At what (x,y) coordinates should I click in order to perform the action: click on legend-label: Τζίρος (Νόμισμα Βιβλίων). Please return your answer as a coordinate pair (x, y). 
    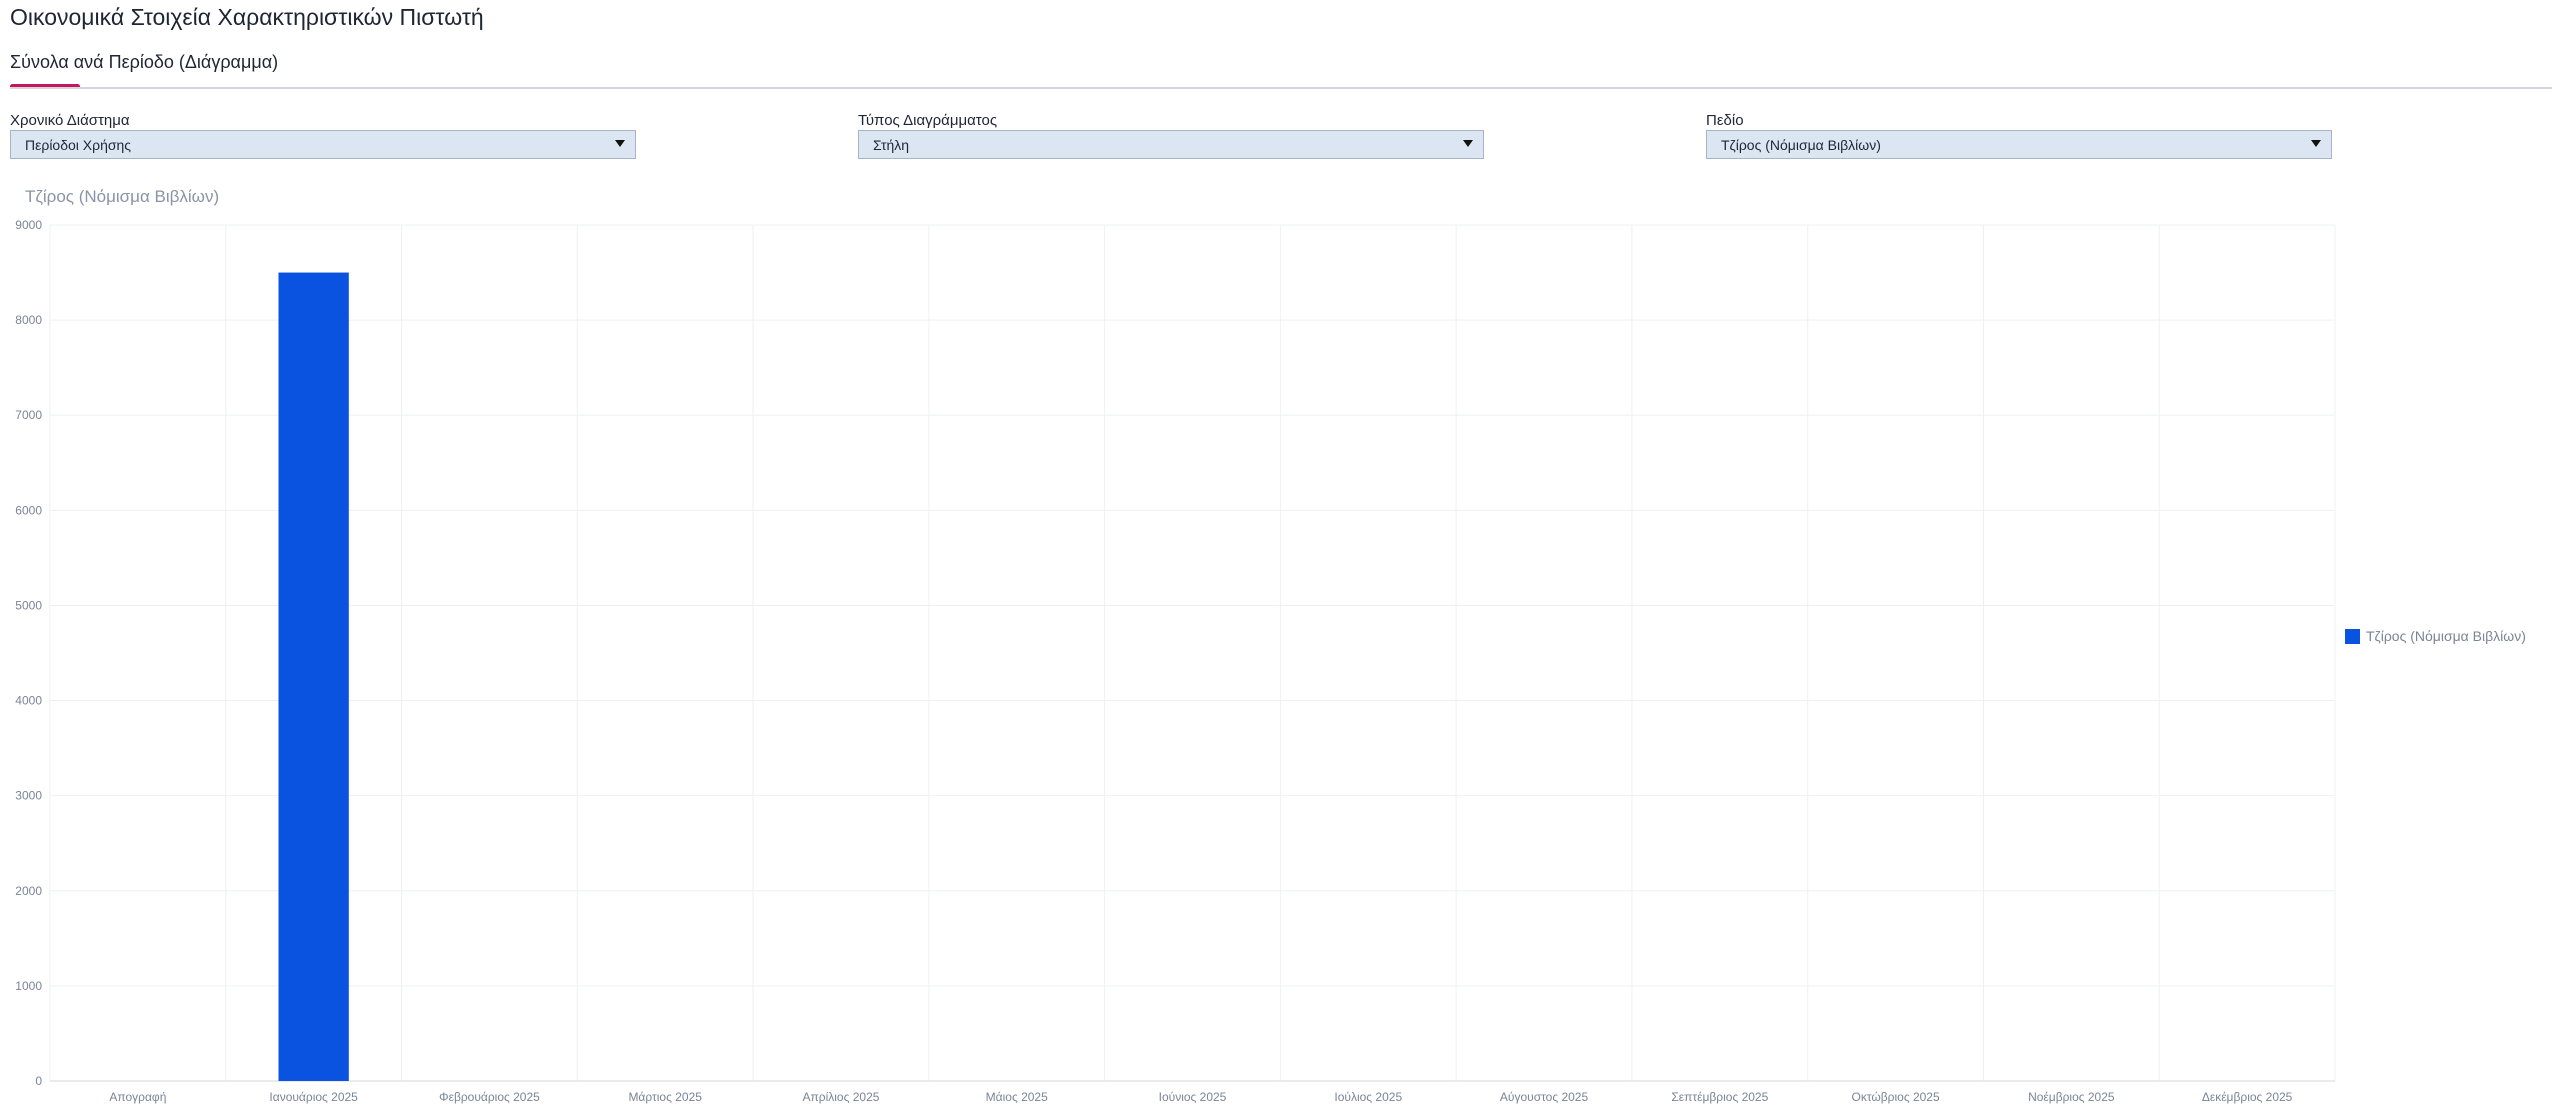
    Looking at the image, I should click on (2446, 636).